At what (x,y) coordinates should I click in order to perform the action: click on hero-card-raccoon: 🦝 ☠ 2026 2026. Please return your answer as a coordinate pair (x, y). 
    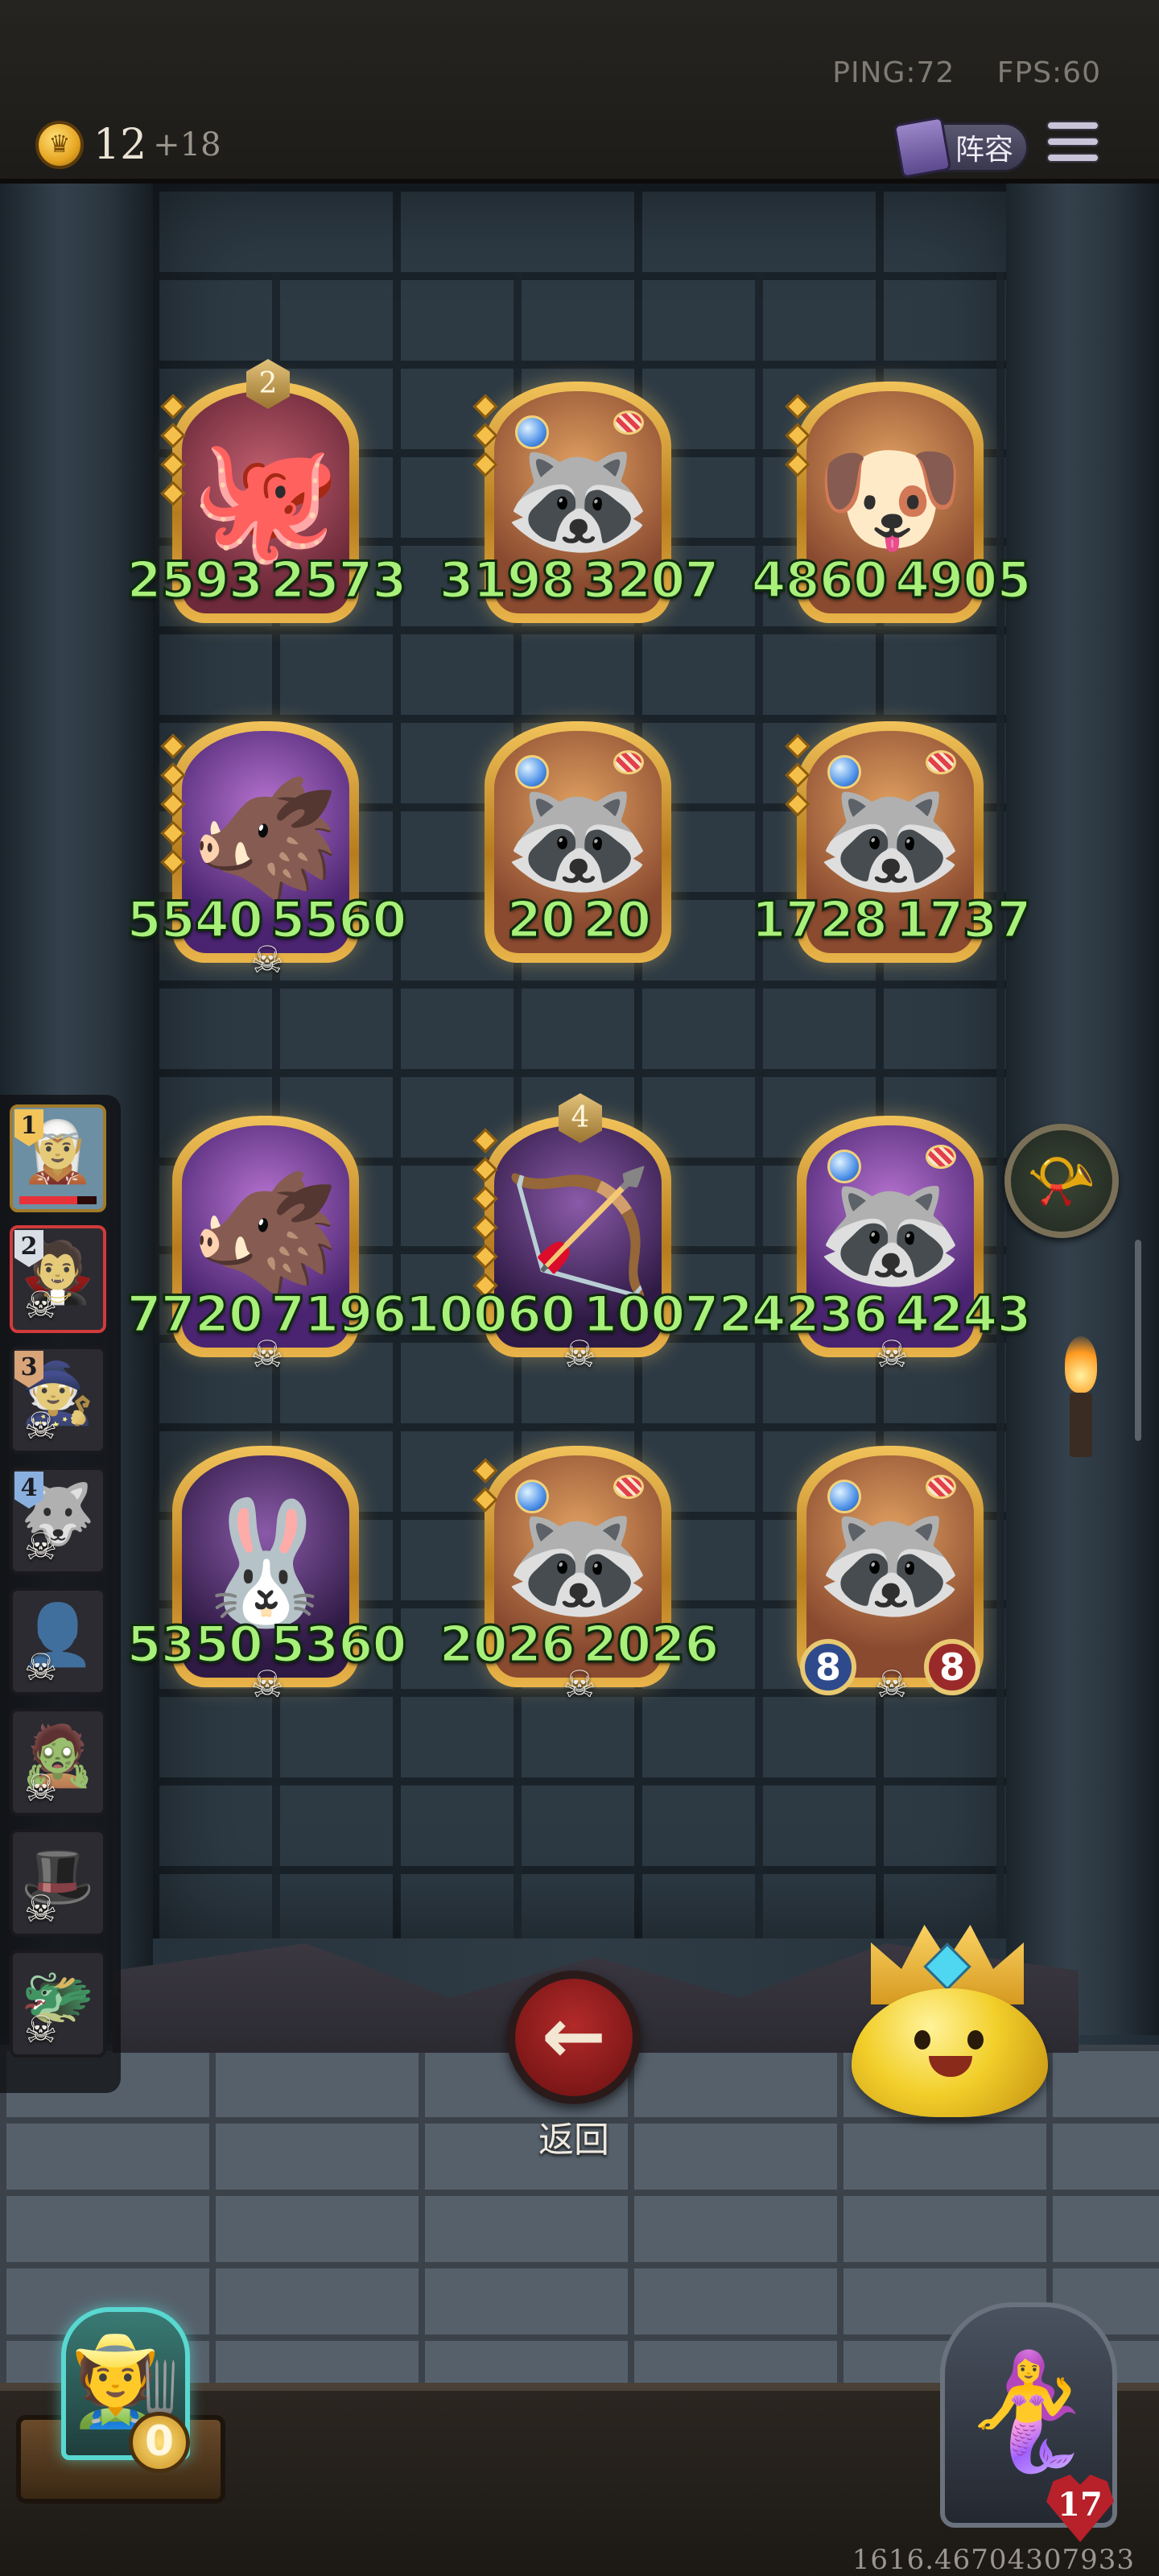
    Looking at the image, I should click on (579, 1575).